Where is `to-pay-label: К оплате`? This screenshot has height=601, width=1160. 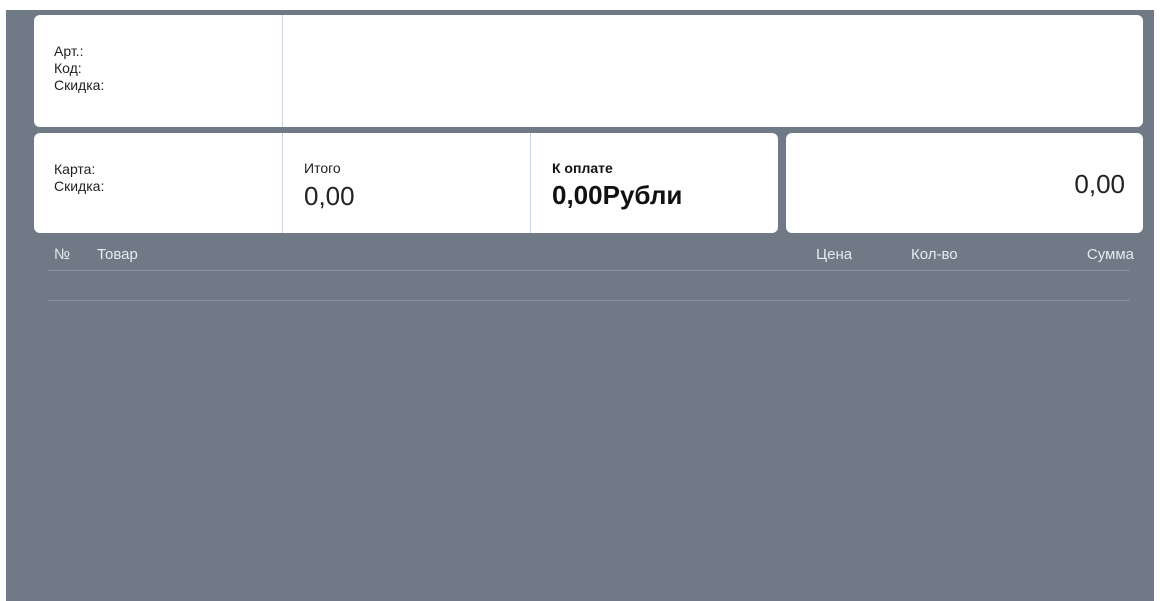
to-pay-label: К оплате is located at coordinates (582, 168).